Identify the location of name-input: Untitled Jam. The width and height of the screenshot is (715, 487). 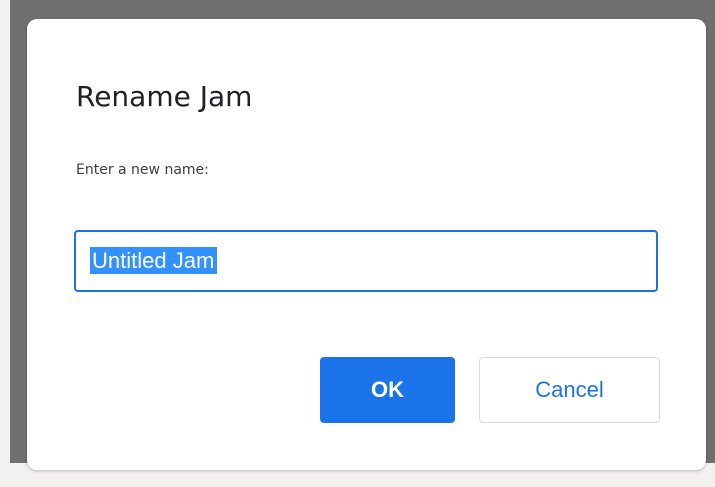
(366, 261).